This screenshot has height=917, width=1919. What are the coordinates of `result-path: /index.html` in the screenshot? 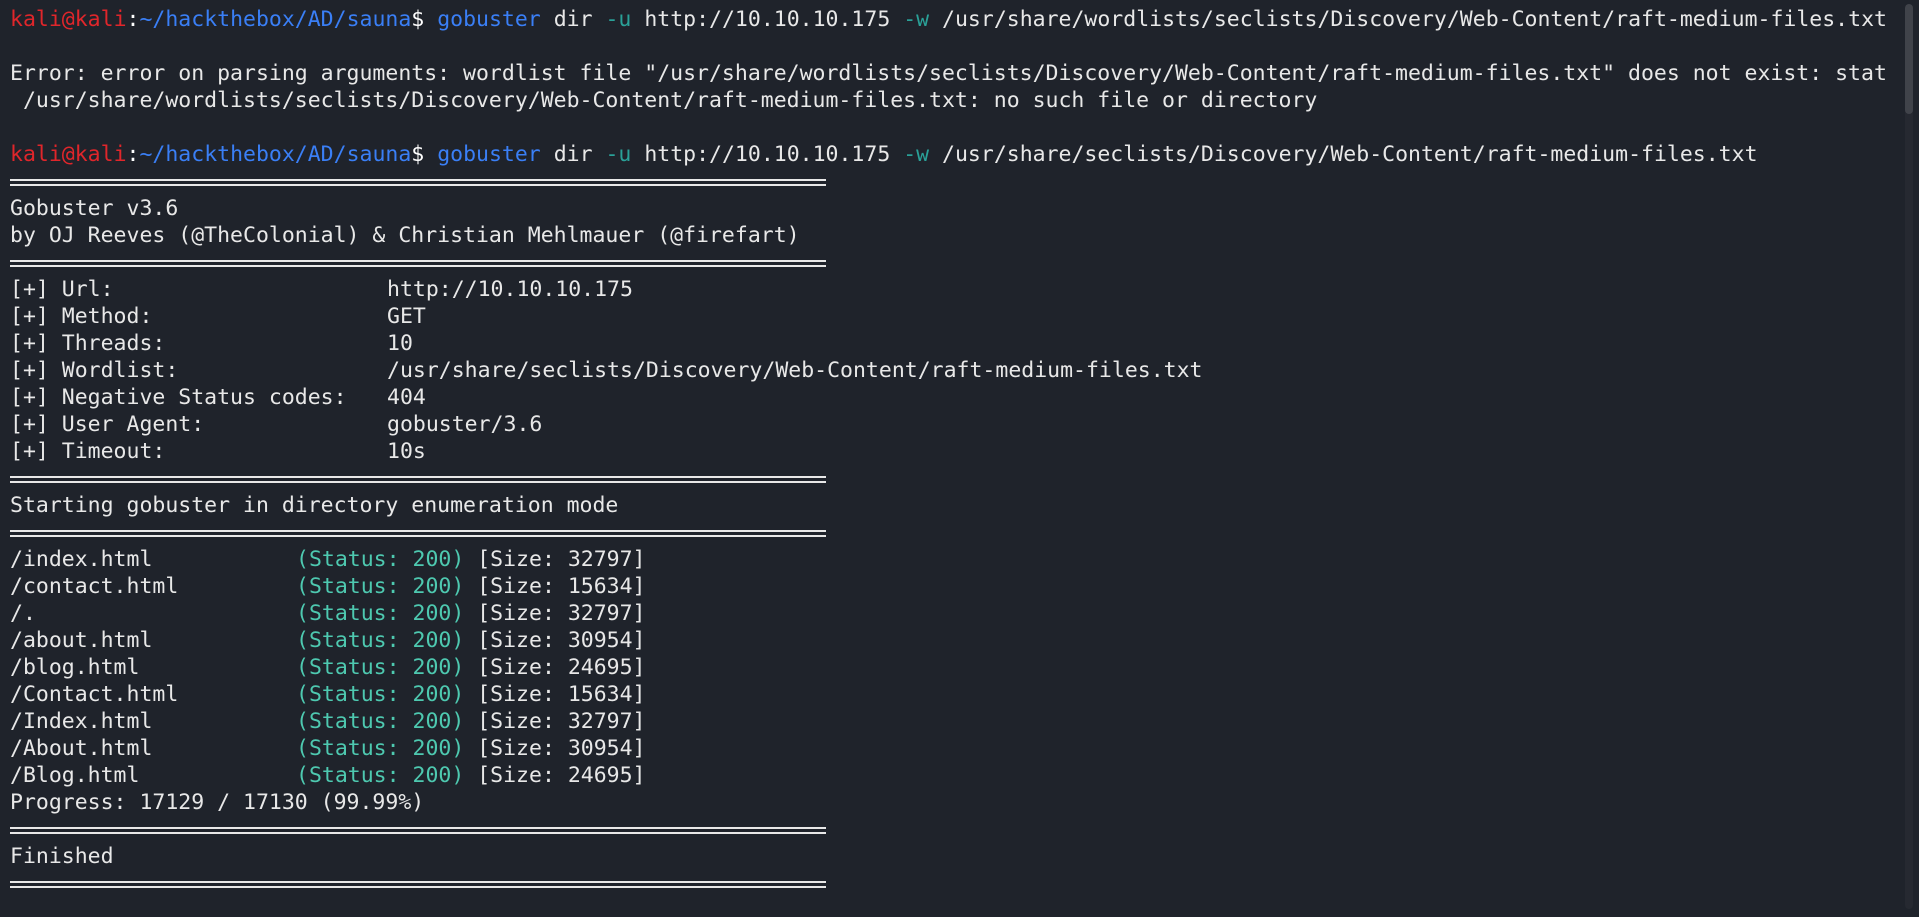 It's located at (81, 559).